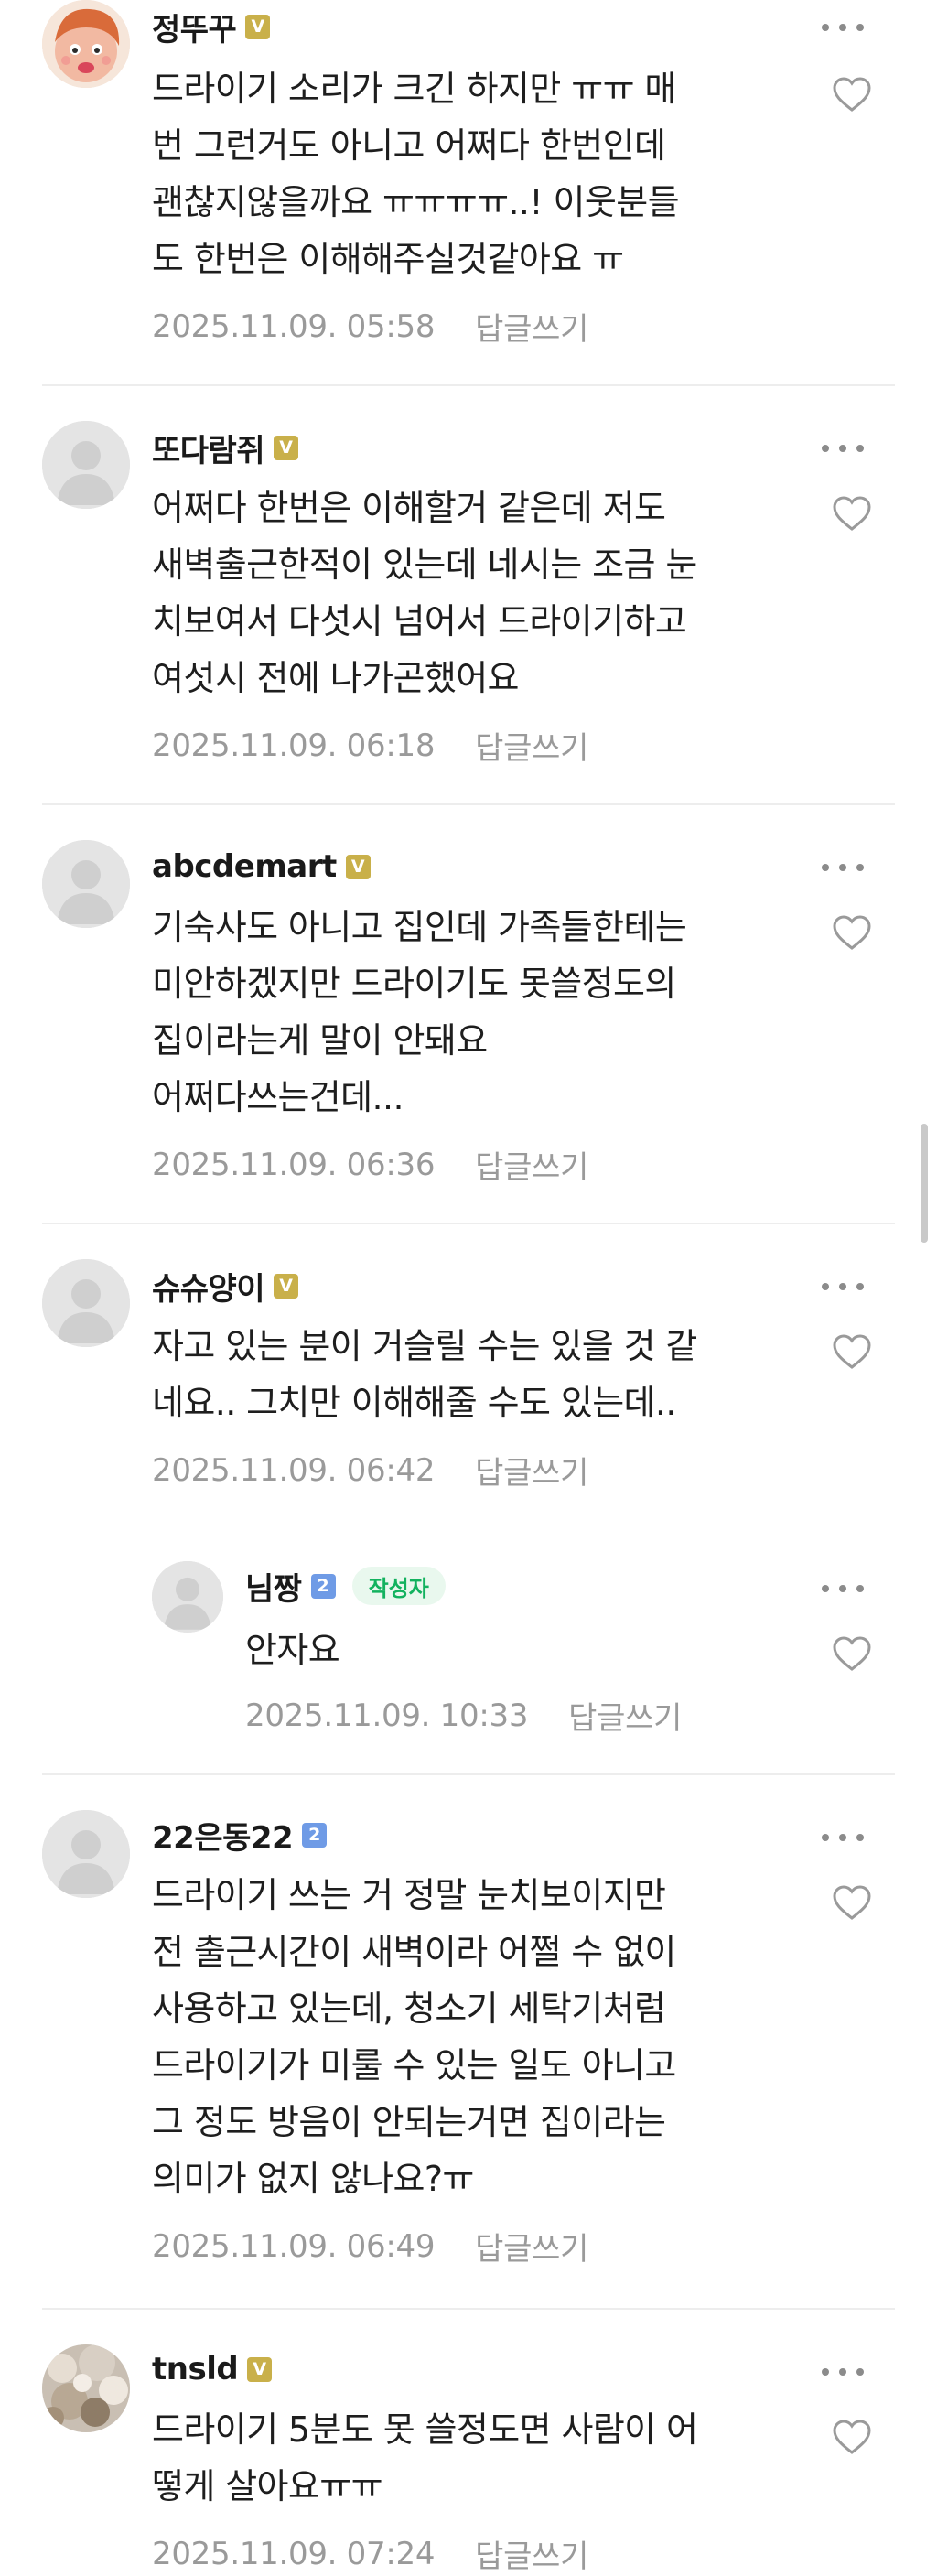  I want to click on cartoon-character-avatar-icon, so click(86, 44).